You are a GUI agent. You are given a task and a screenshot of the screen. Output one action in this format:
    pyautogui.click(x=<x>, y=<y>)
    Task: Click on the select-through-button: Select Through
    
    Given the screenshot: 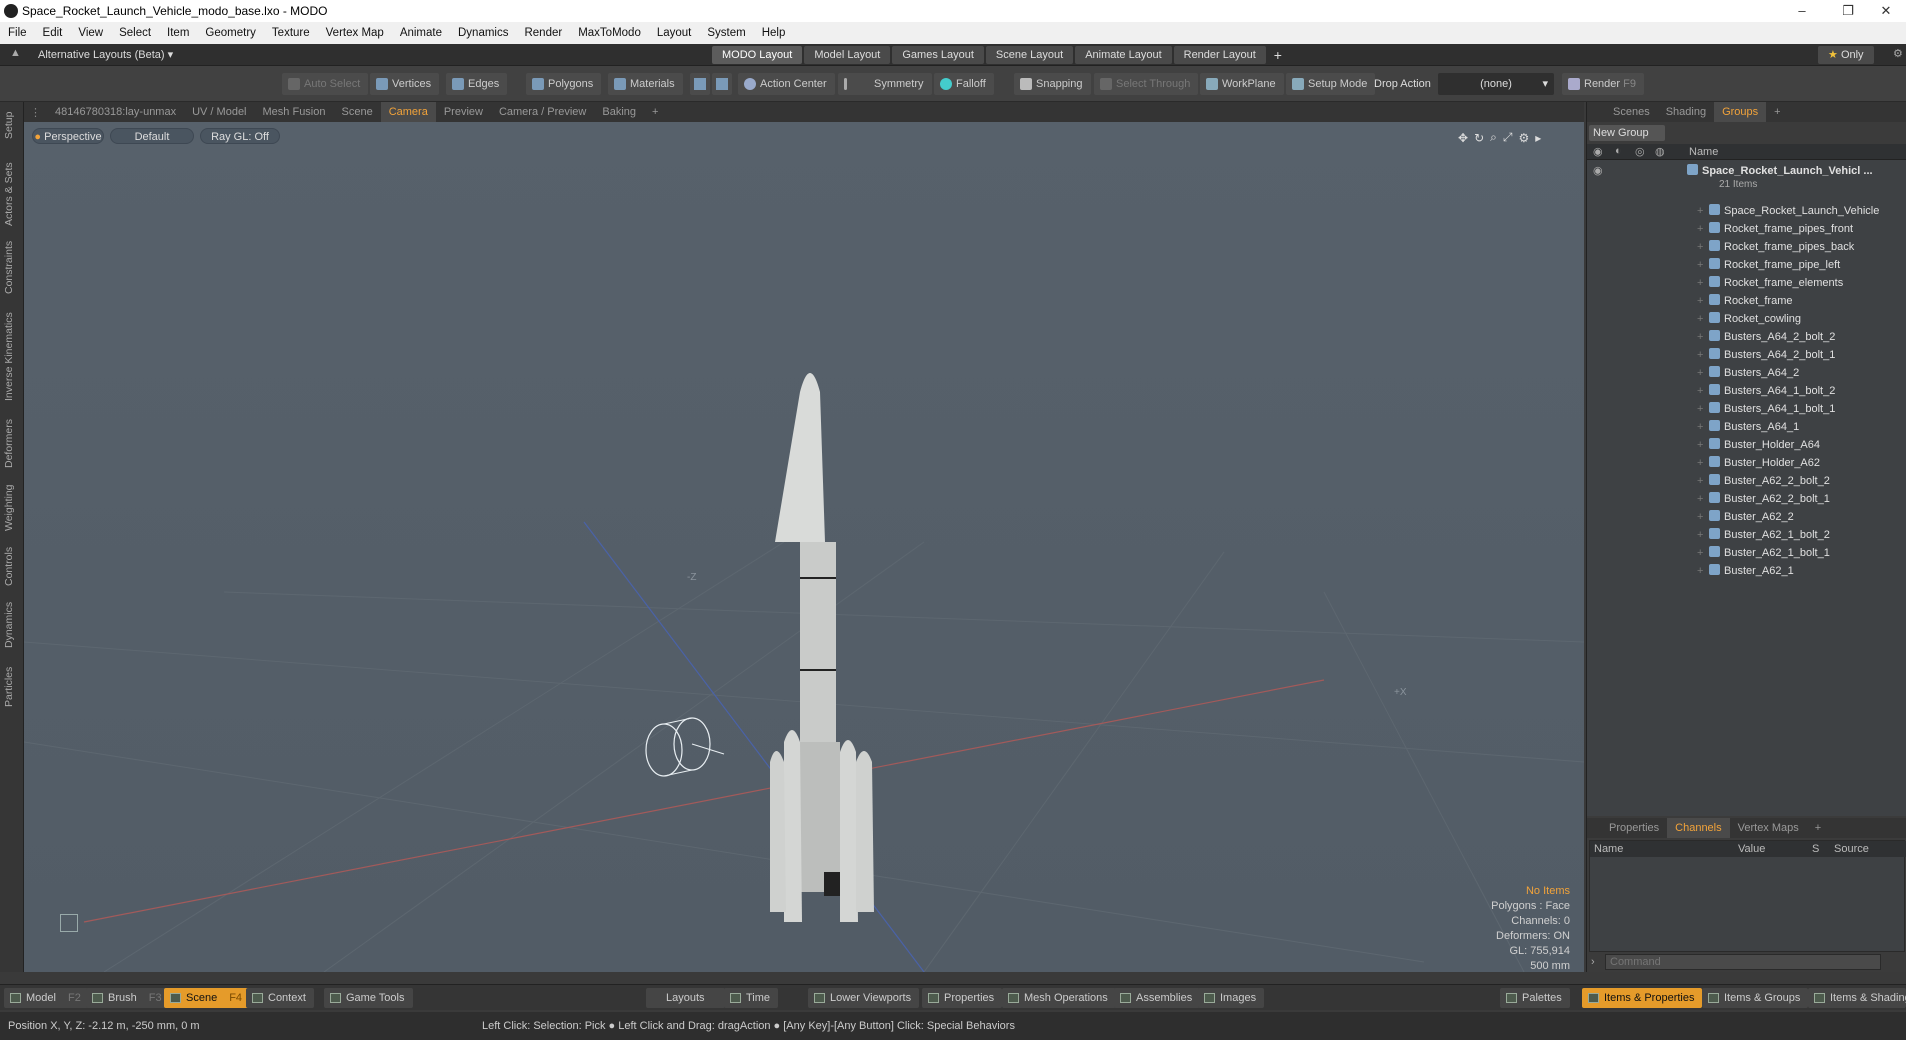 What is the action you would take?
    pyautogui.click(x=1146, y=84)
    